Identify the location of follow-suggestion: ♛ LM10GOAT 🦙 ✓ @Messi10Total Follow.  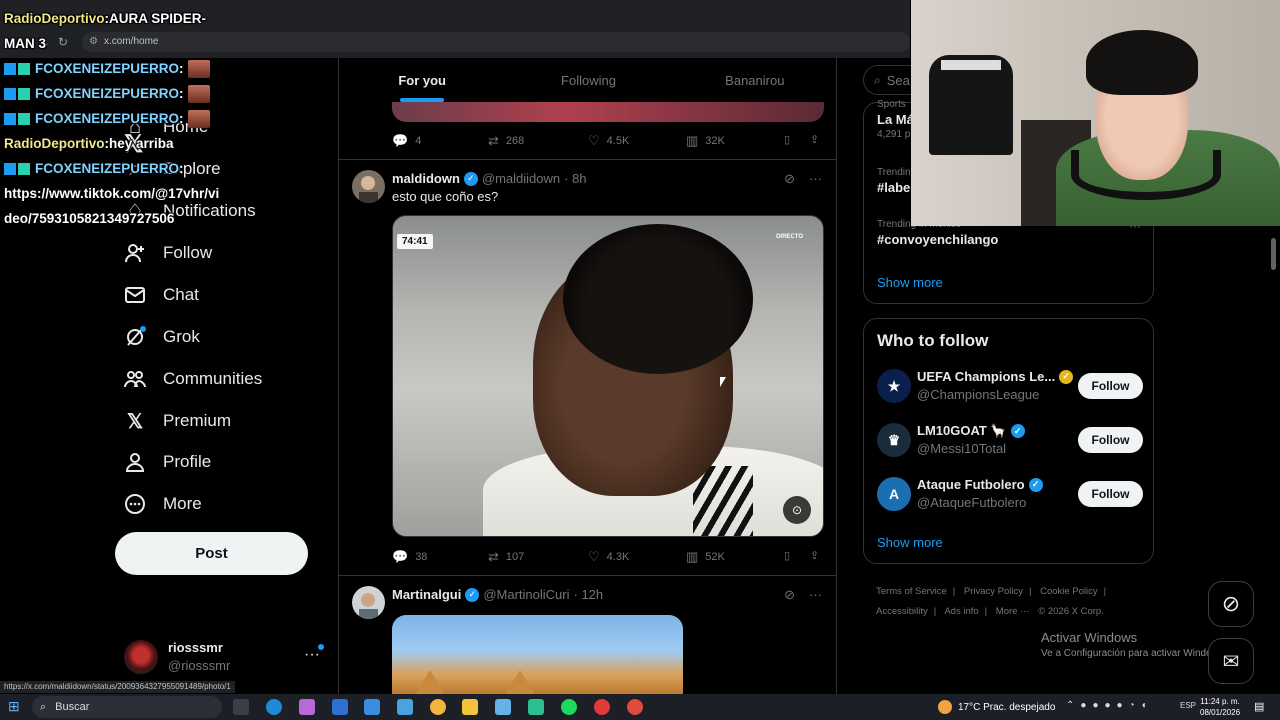
(1010, 441).